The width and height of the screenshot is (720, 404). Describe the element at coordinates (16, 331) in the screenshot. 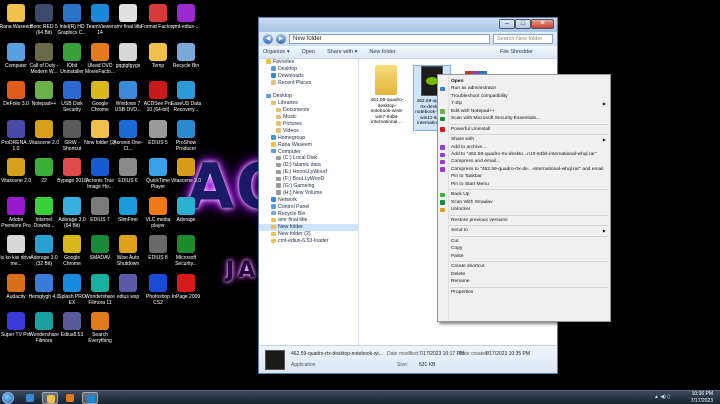

I see `desktop-shortcut: Super TV Pro` at that location.